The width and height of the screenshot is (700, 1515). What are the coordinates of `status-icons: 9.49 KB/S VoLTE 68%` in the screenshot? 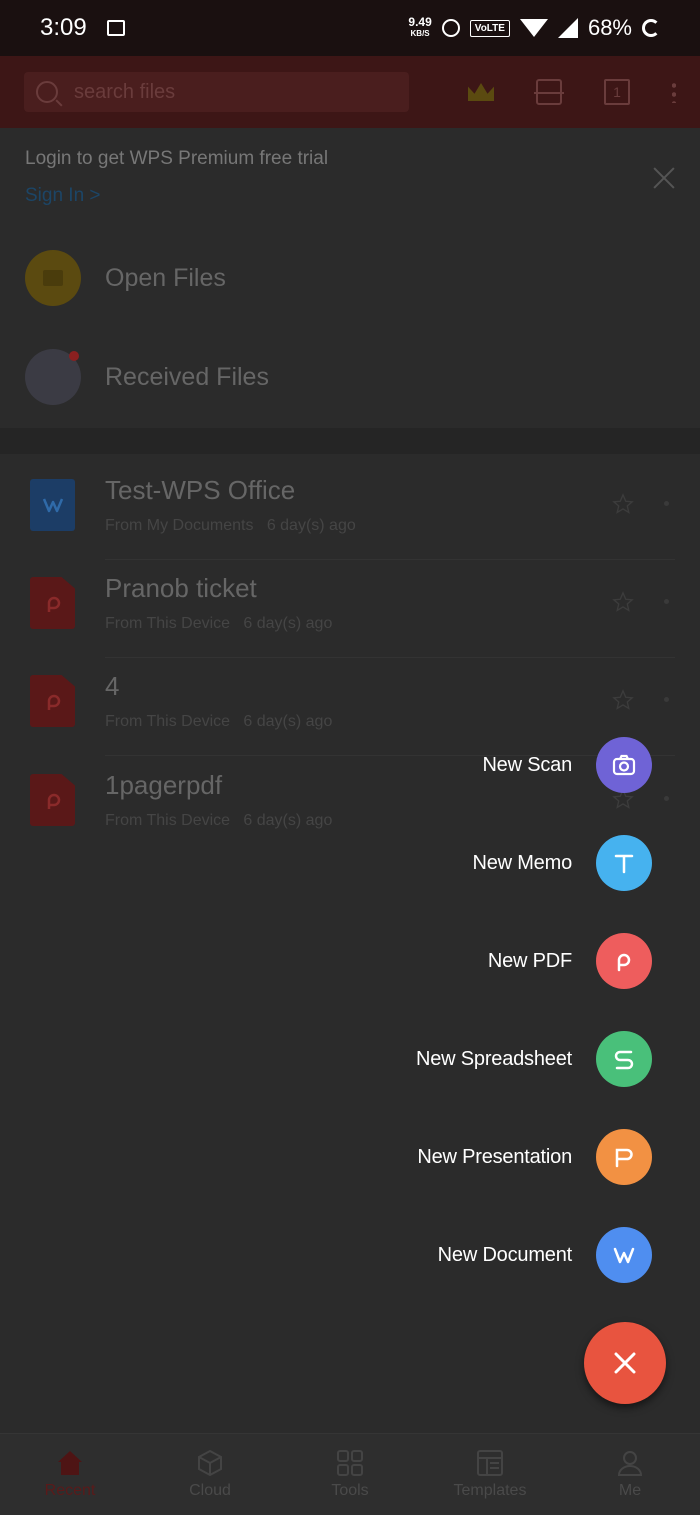 It's located at (534, 28).